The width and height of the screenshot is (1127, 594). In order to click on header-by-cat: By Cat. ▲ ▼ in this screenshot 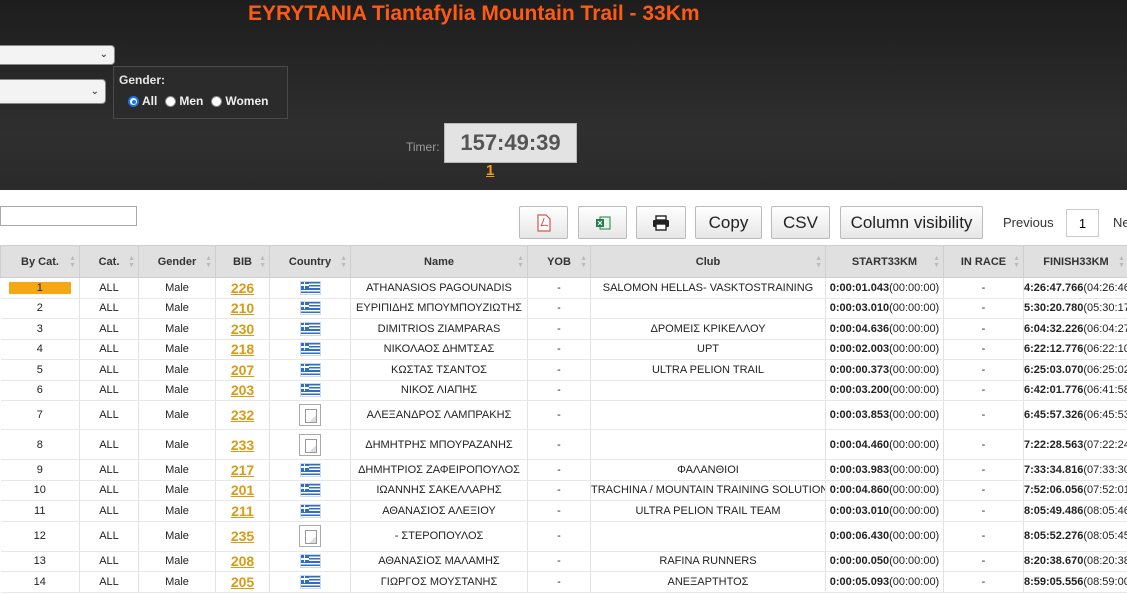, I will do `click(40, 261)`.